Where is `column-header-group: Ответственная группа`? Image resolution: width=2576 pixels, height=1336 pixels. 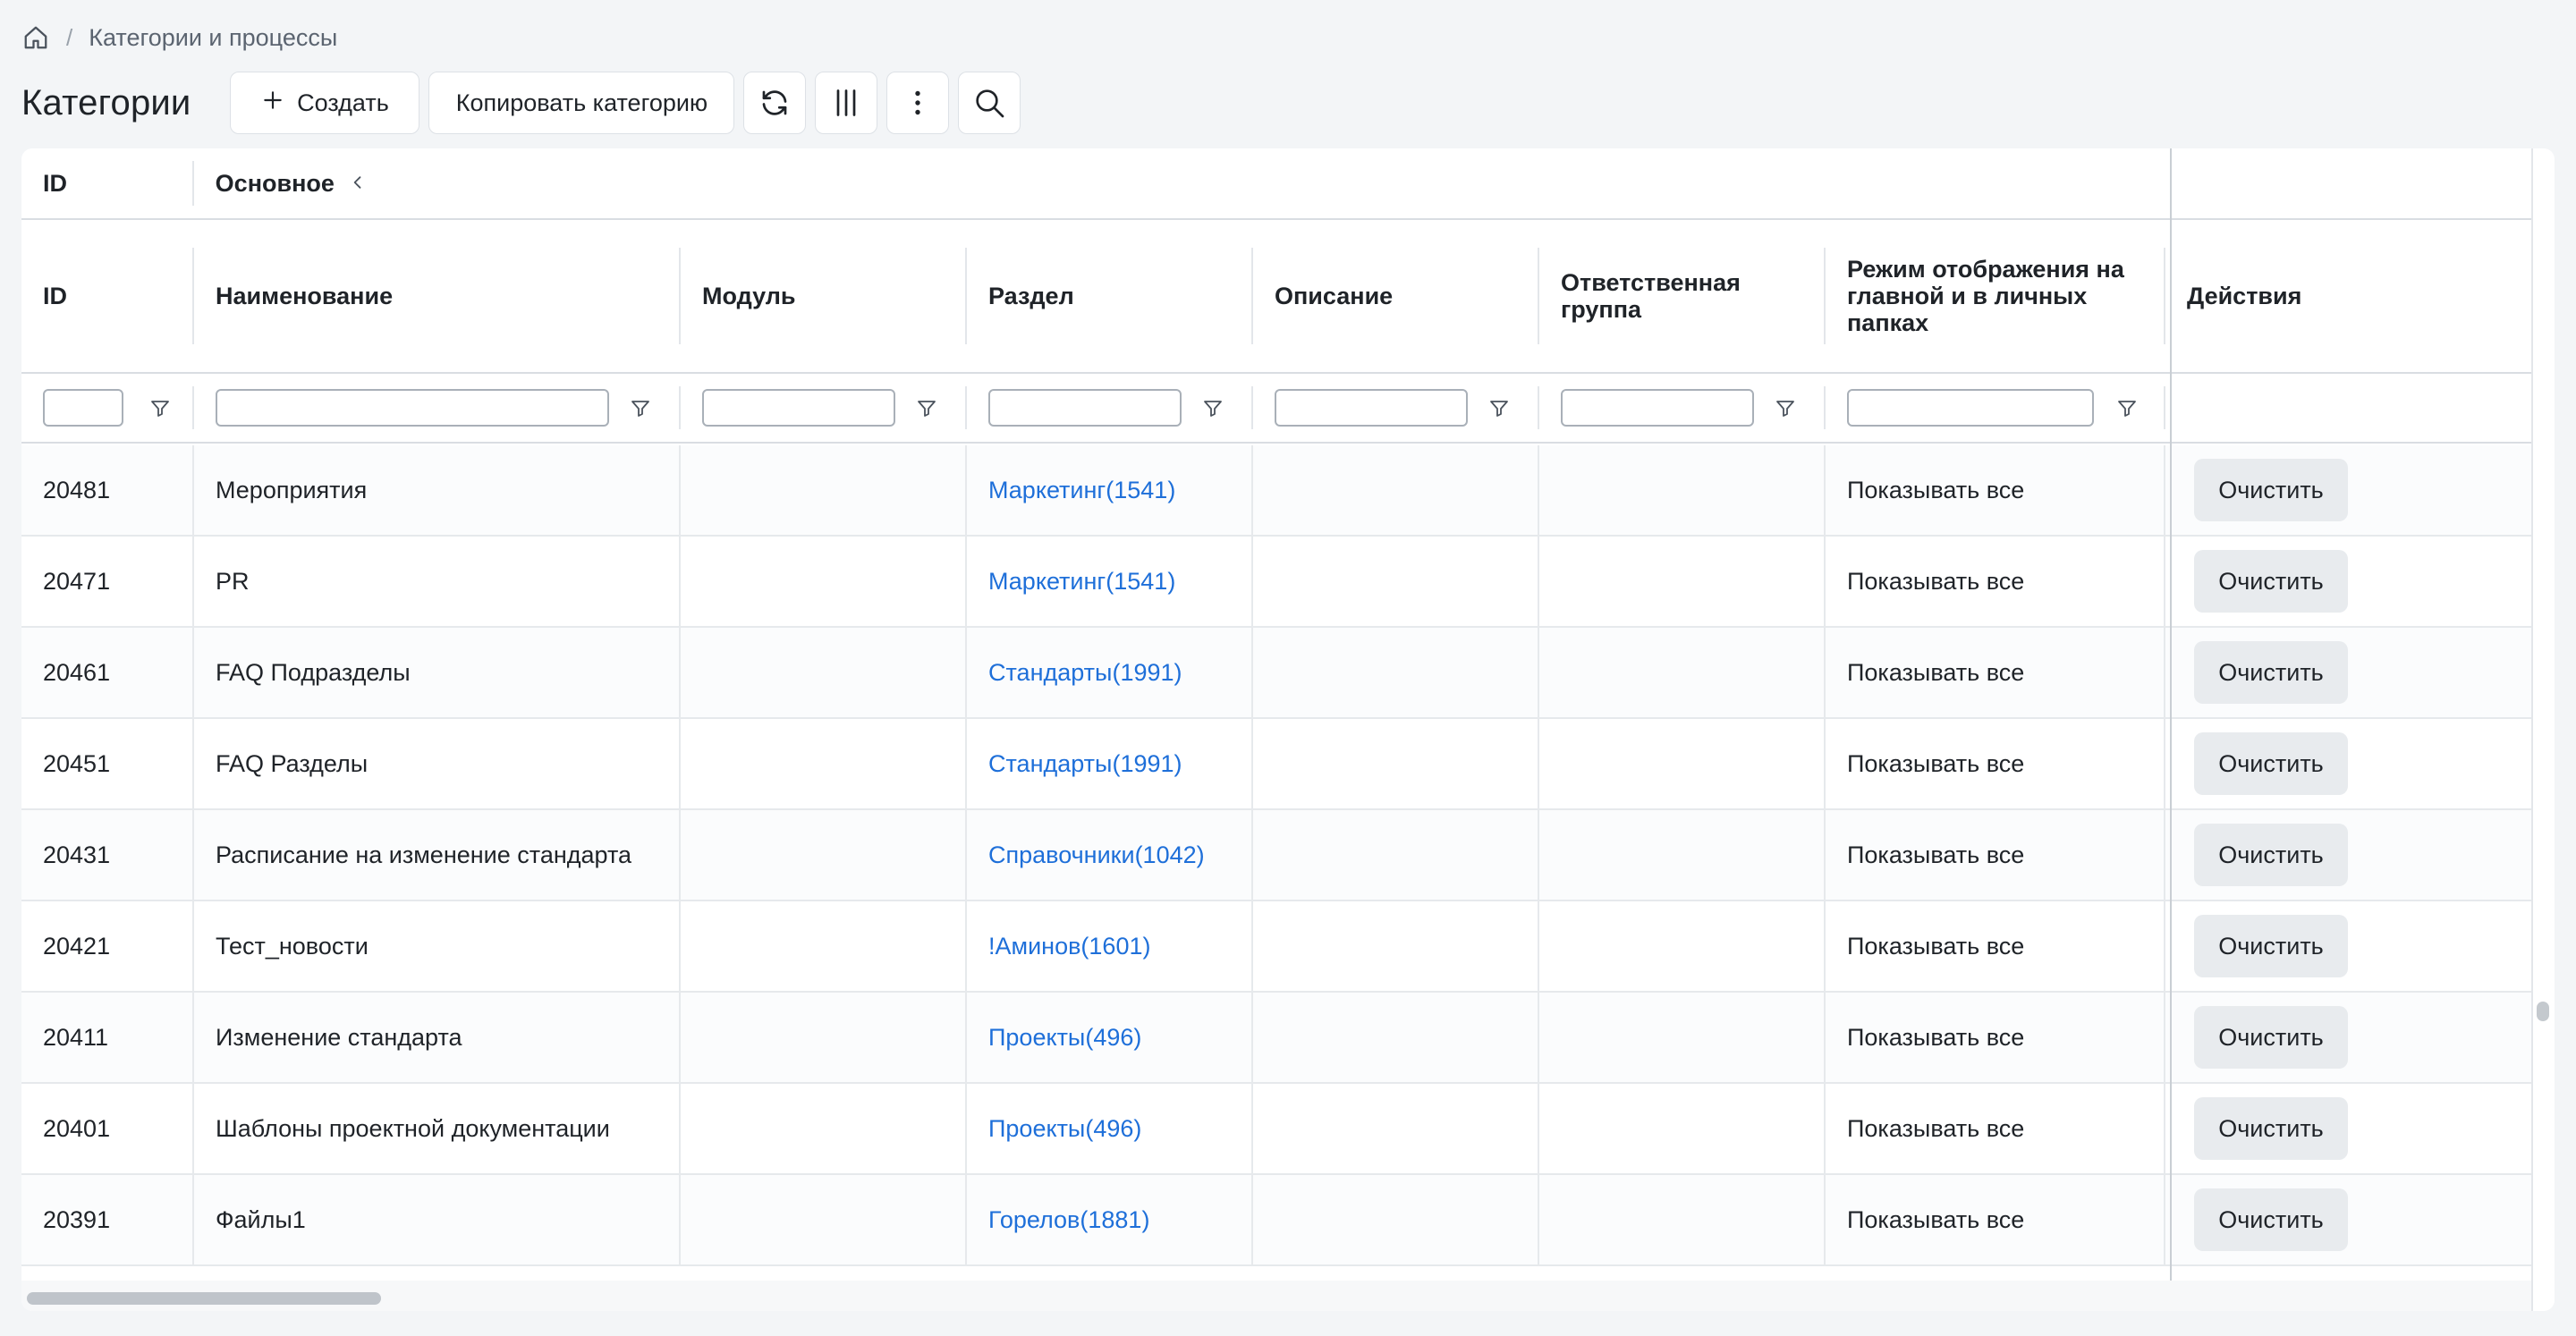
column-header-group: Ответственная группа is located at coordinates (1682, 296).